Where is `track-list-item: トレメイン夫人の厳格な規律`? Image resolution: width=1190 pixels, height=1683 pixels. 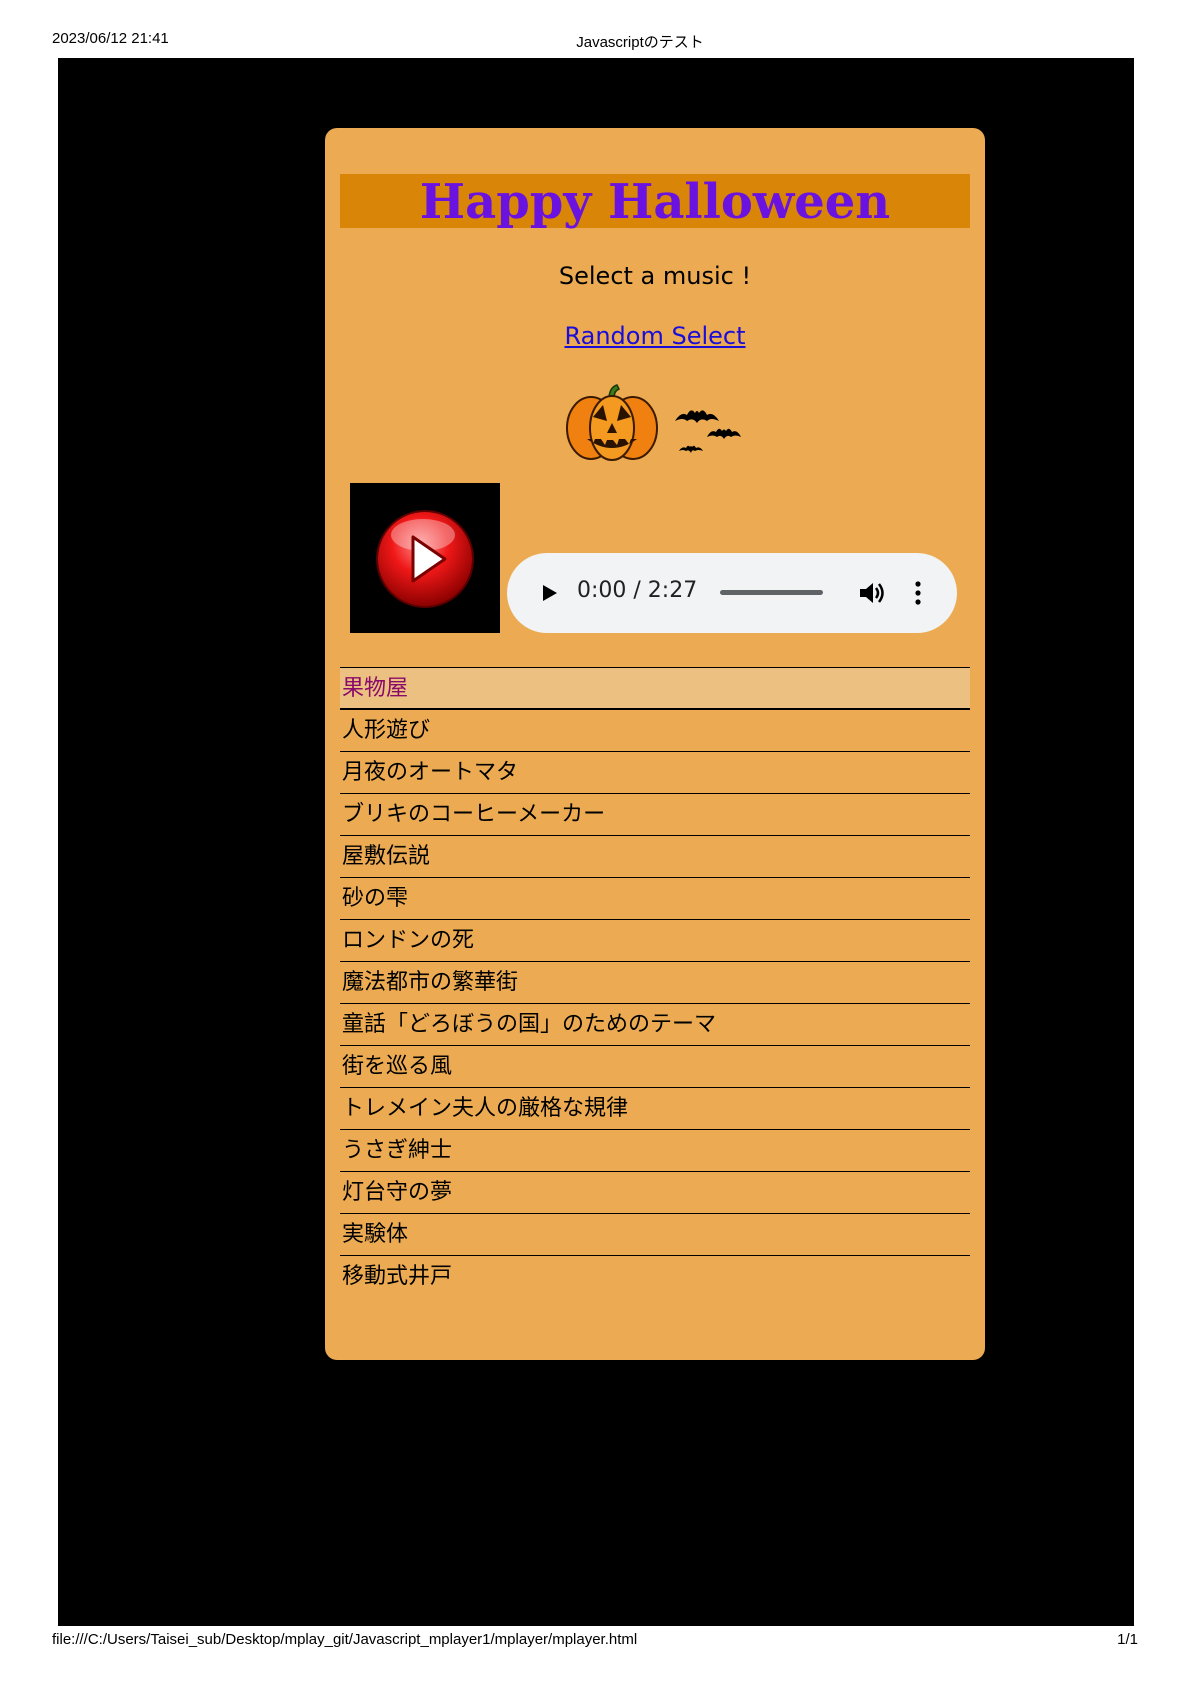 track-list-item: トレメイン夫人の厳格な規律 is located at coordinates (655, 1108).